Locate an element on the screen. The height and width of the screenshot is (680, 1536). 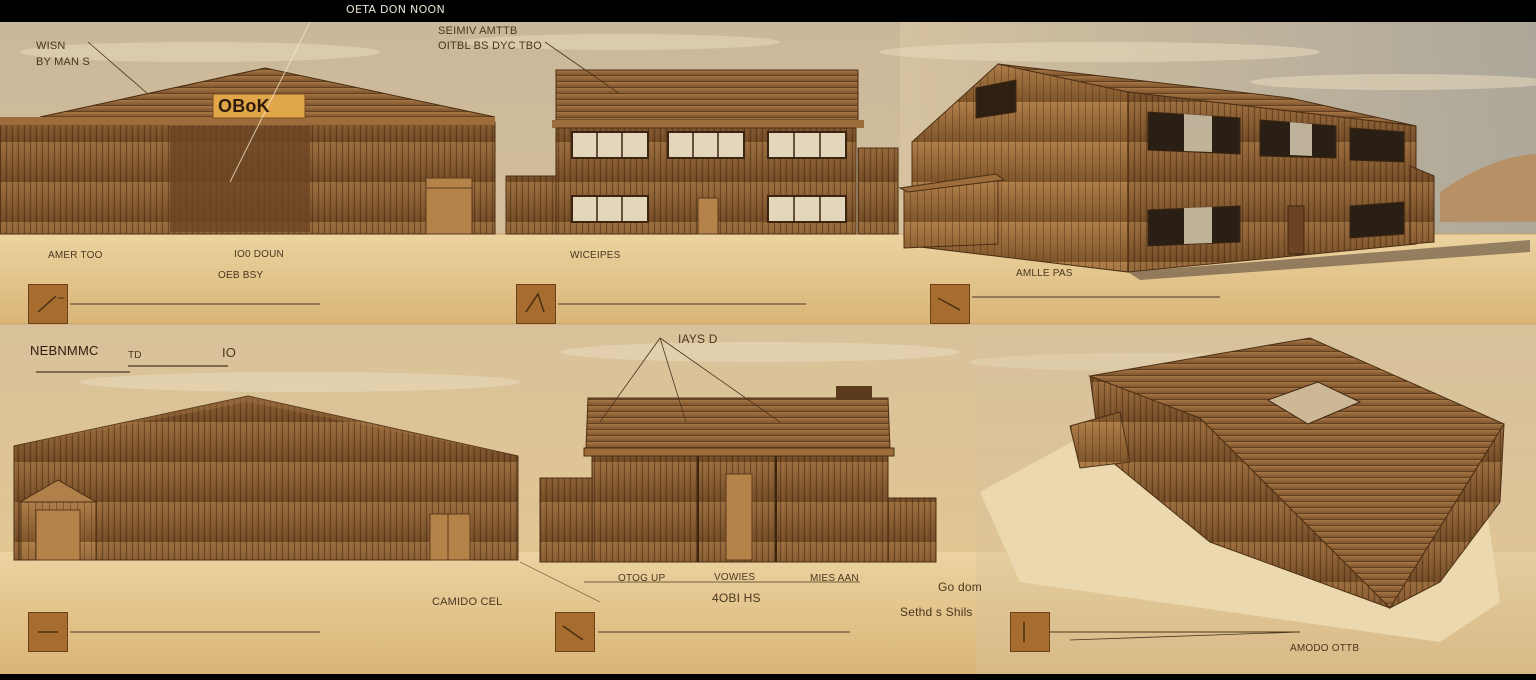
label-bl-4: CAMIDO CEL is located at coordinates (467, 602).